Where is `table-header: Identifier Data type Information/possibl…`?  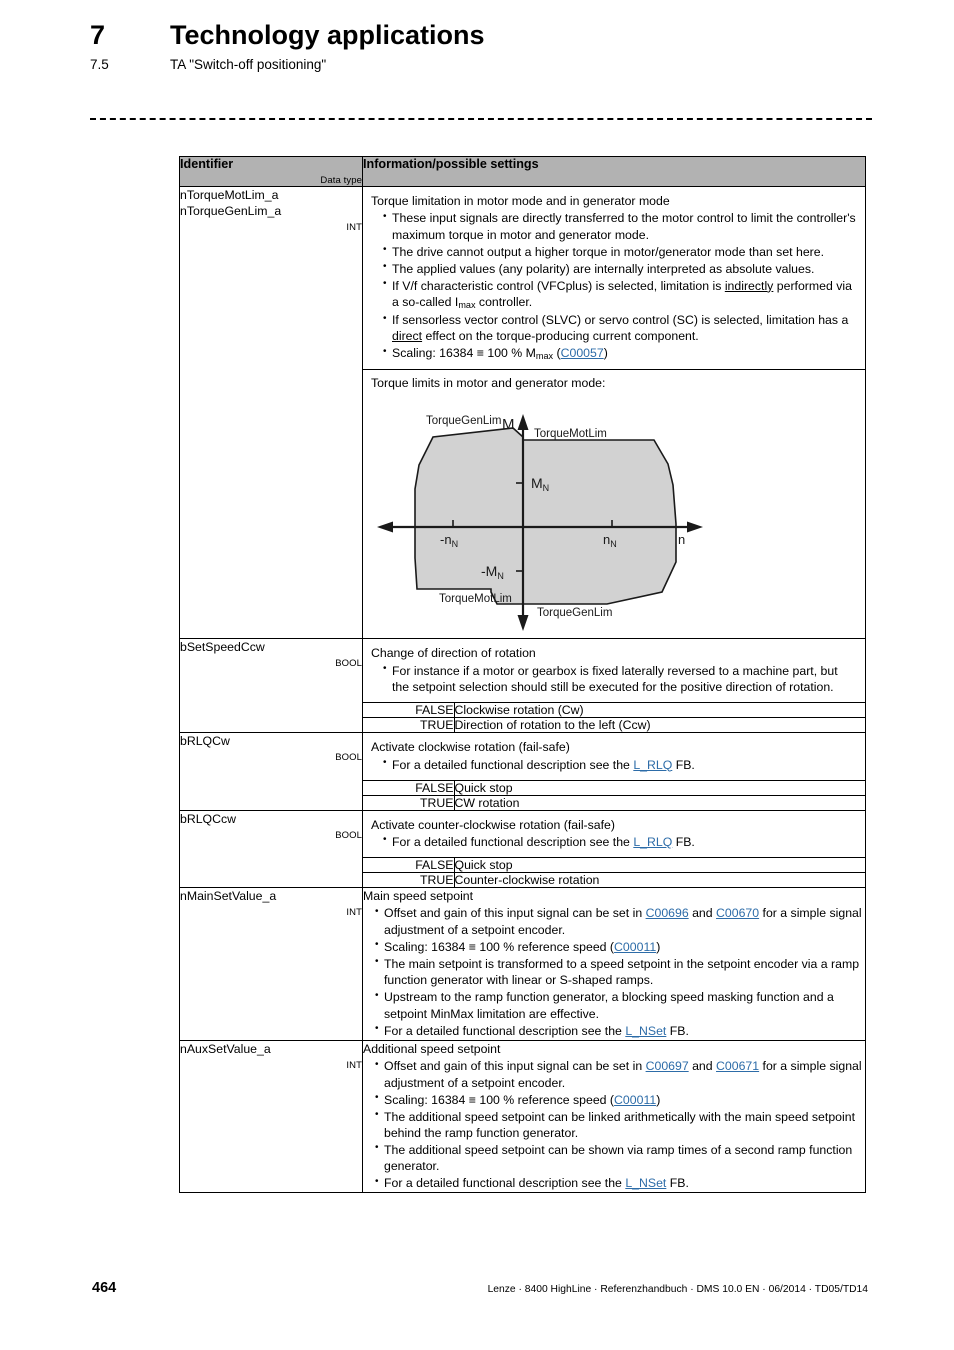 table-header: Identifier Data type Information/possibl… is located at coordinates (522, 171).